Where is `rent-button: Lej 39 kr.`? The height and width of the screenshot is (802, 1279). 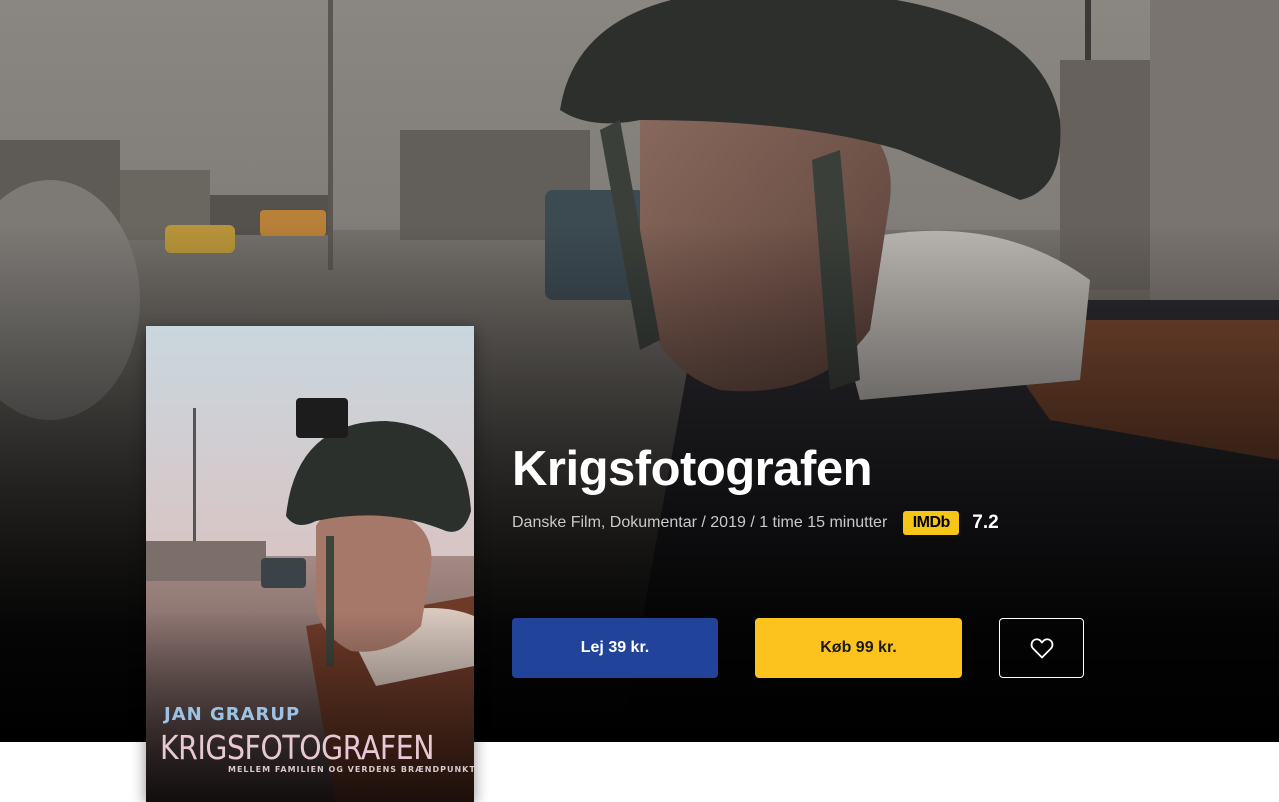 rent-button: Lej 39 kr. is located at coordinates (615, 648).